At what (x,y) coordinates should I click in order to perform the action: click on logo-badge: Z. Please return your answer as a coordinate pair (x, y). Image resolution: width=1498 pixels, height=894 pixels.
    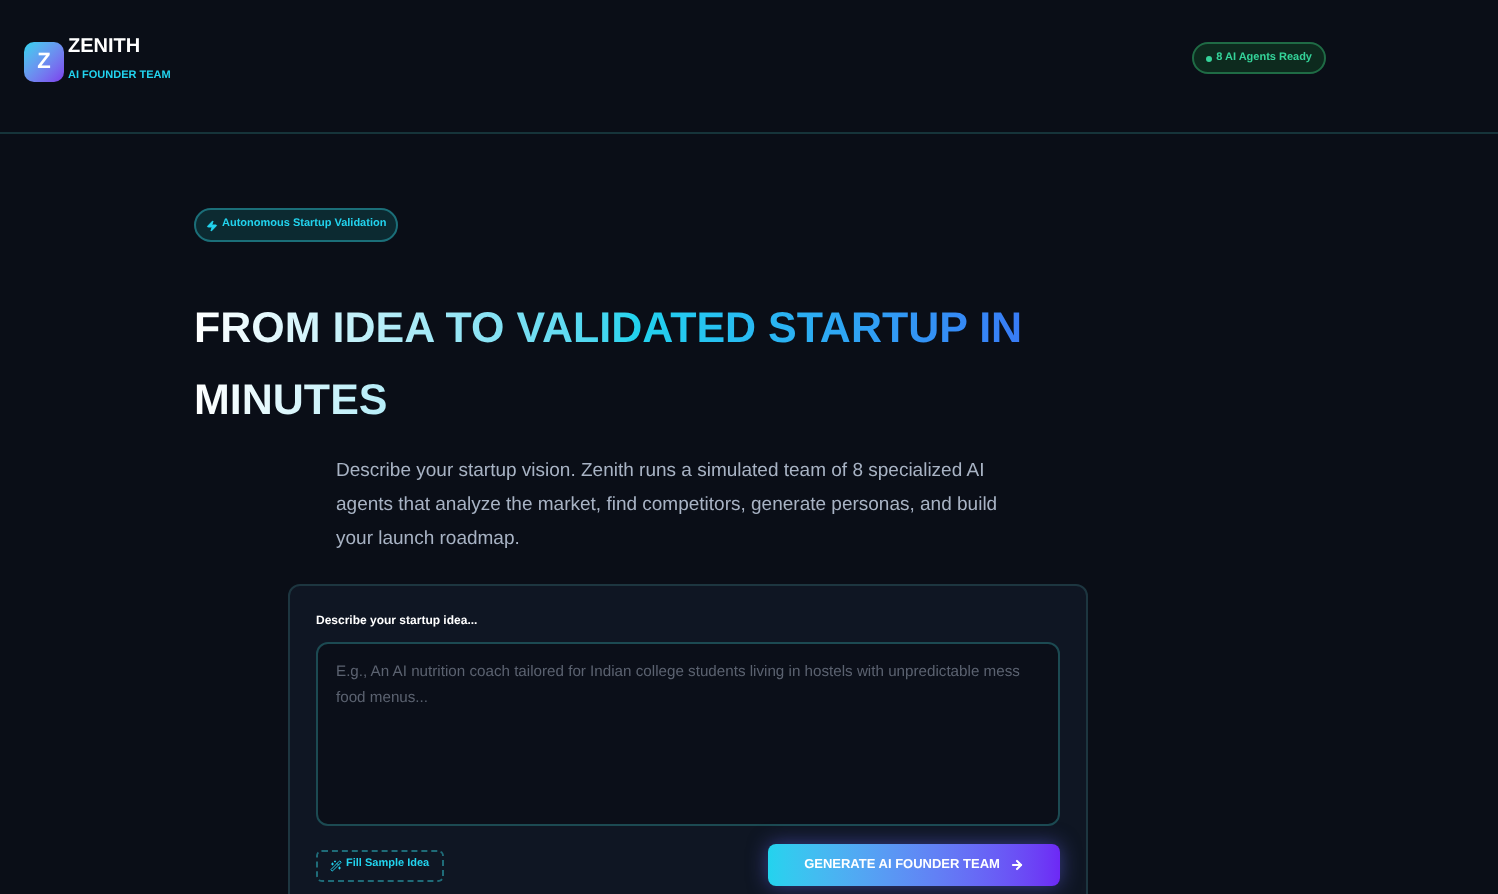
    Looking at the image, I should click on (44, 62).